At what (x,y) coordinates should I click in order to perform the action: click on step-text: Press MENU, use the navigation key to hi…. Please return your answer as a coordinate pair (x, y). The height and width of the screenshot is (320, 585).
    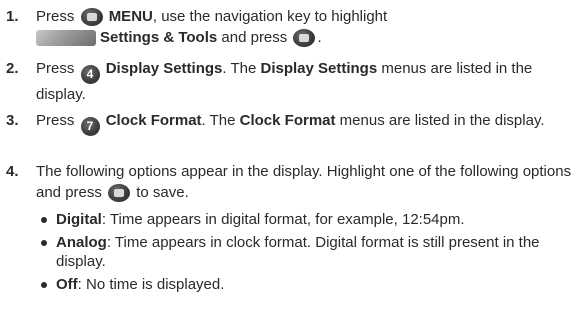
    Looking at the image, I should click on (212, 27).